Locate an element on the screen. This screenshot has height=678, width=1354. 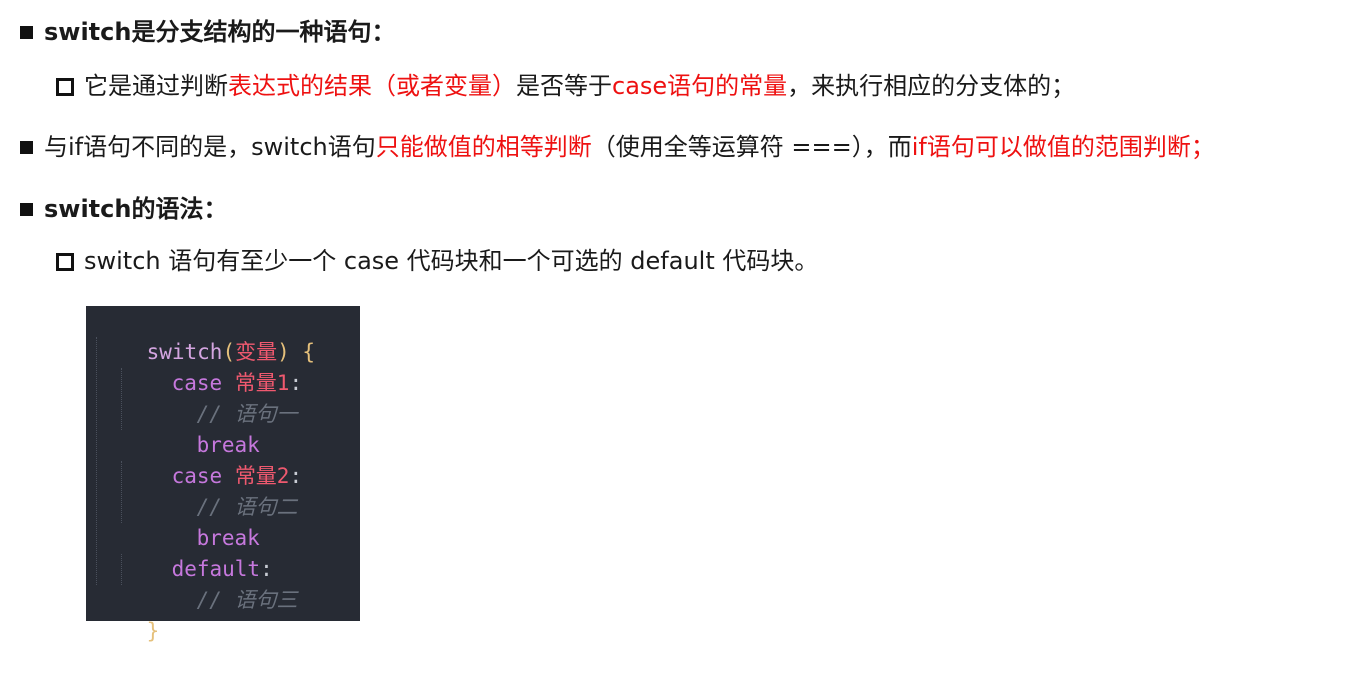
bullet-text: switch的语法： is located at coordinates (136, 209).